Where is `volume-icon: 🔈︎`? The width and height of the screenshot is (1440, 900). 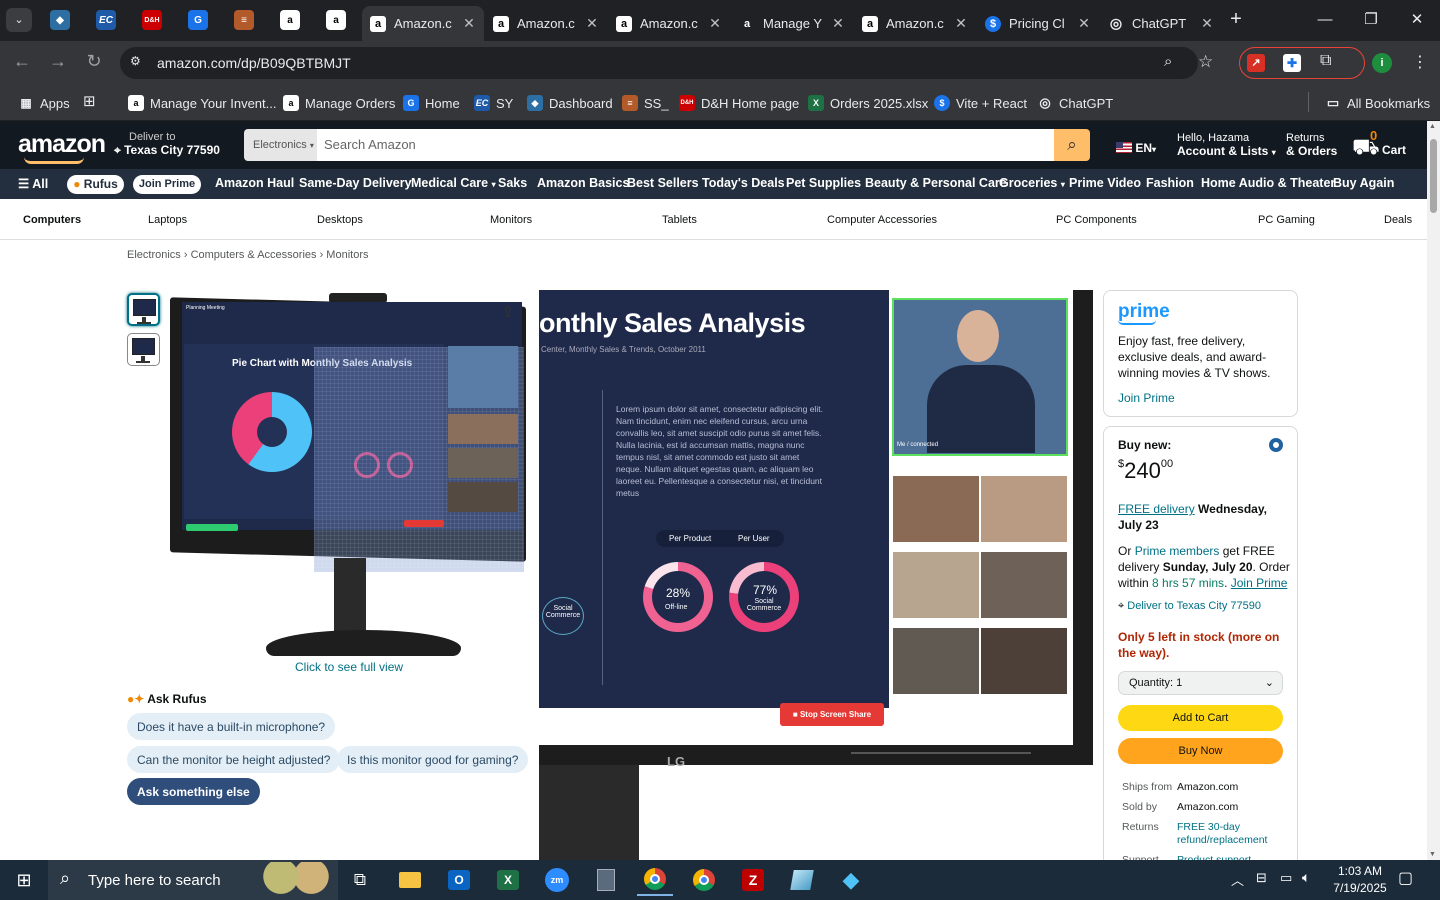 volume-icon: 🔈︎ is located at coordinates (1306, 877).